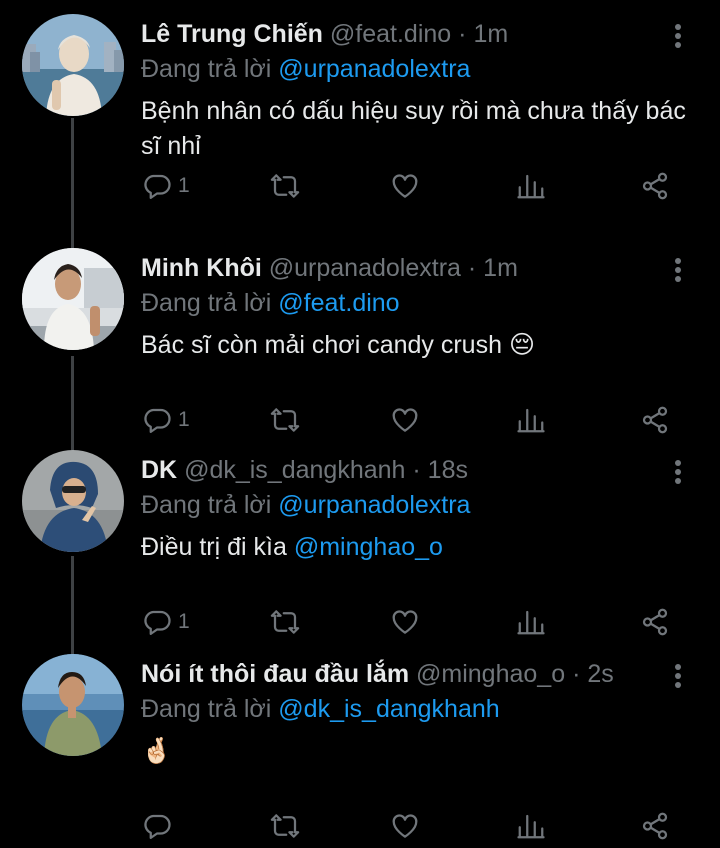 This screenshot has width=720, height=848. Describe the element at coordinates (421, 751) in the screenshot. I see `tweet-text: 🤞🏻` at that location.